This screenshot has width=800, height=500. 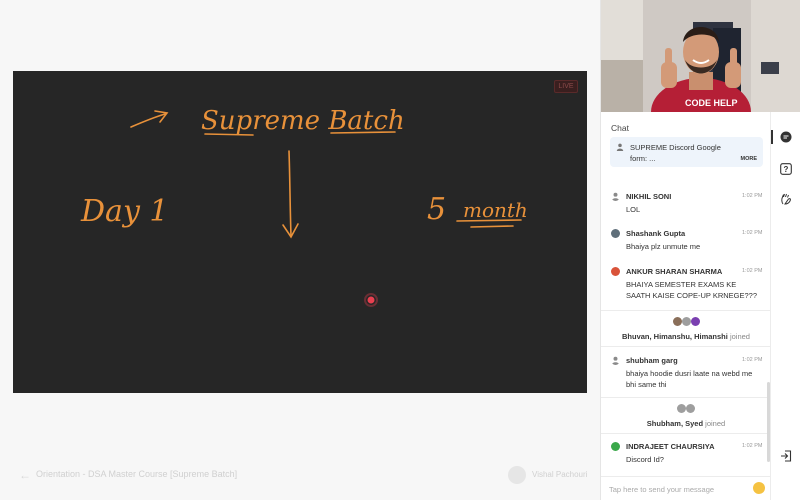 What do you see at coordinates (290, 193) in the screenshot?
I see `down-arrow-stroke` at bounding box center [290, 193].